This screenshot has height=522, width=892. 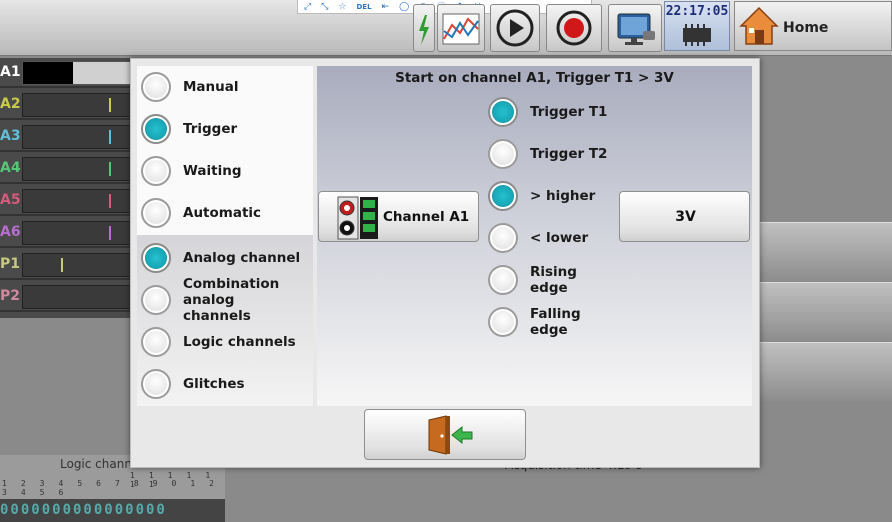 I want to click on home-label: Home, so click(x=806, y=28).